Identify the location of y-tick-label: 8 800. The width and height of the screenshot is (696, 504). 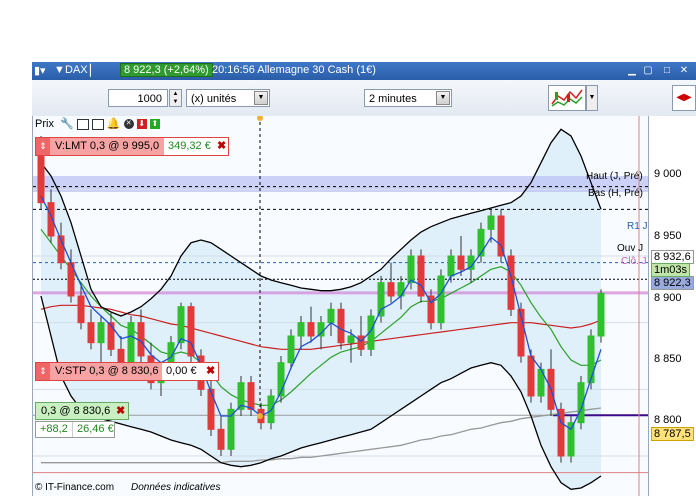
(668, 420).